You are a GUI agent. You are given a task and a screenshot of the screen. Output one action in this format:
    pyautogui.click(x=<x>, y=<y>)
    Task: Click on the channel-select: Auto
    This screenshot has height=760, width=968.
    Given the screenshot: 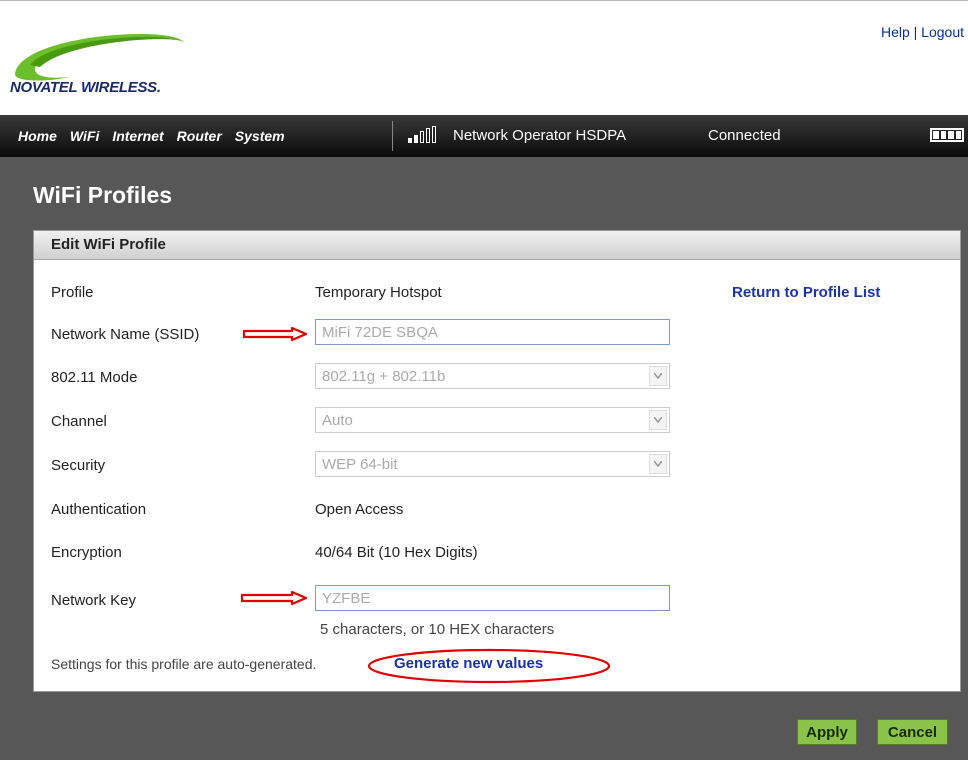 What is the action you would take?
    pyautogui.click(x=492, y=420)
    